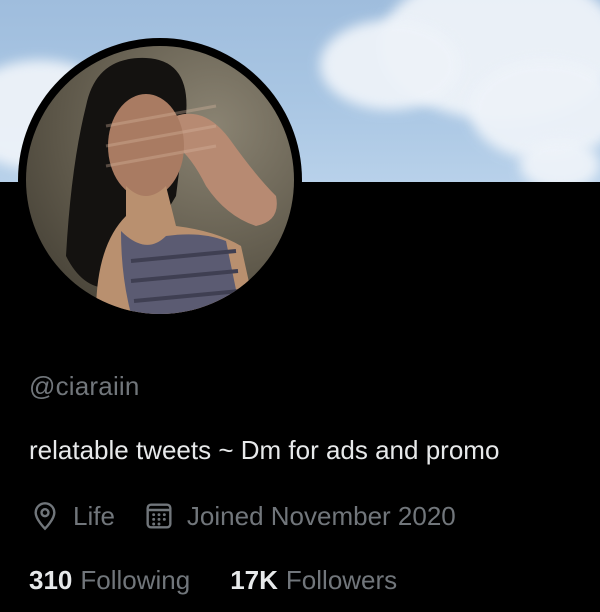 The image size is (600, 612). I want to click on join-date: Joined November 2020, so click(299, 516).